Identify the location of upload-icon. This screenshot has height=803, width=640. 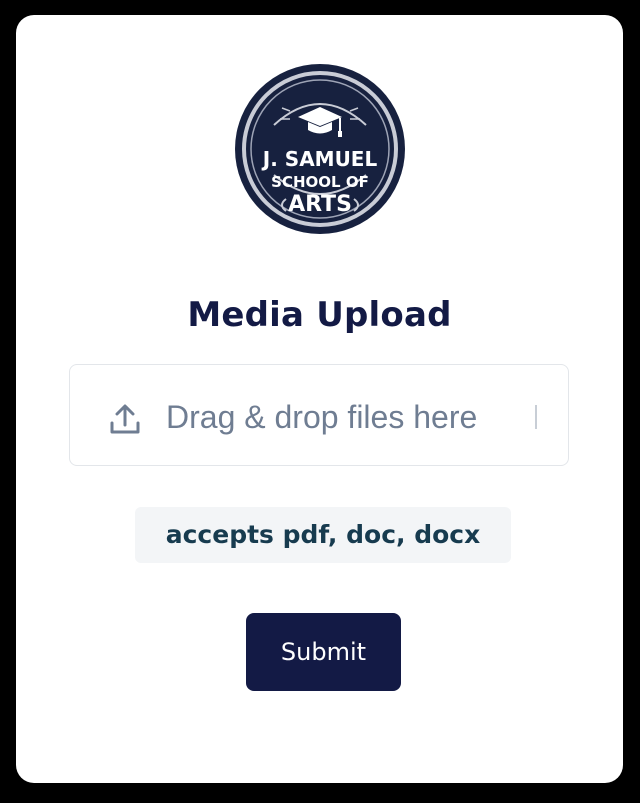
(125, 420).